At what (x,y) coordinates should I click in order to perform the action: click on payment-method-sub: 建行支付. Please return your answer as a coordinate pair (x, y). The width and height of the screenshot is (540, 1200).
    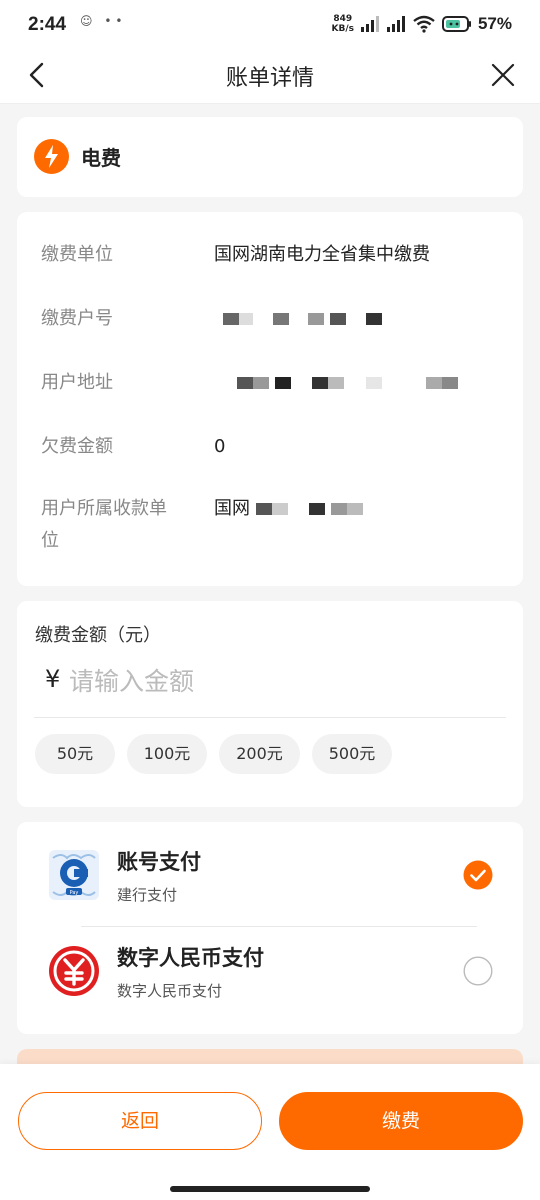
    Looking at the image, I should click on (147, 895).